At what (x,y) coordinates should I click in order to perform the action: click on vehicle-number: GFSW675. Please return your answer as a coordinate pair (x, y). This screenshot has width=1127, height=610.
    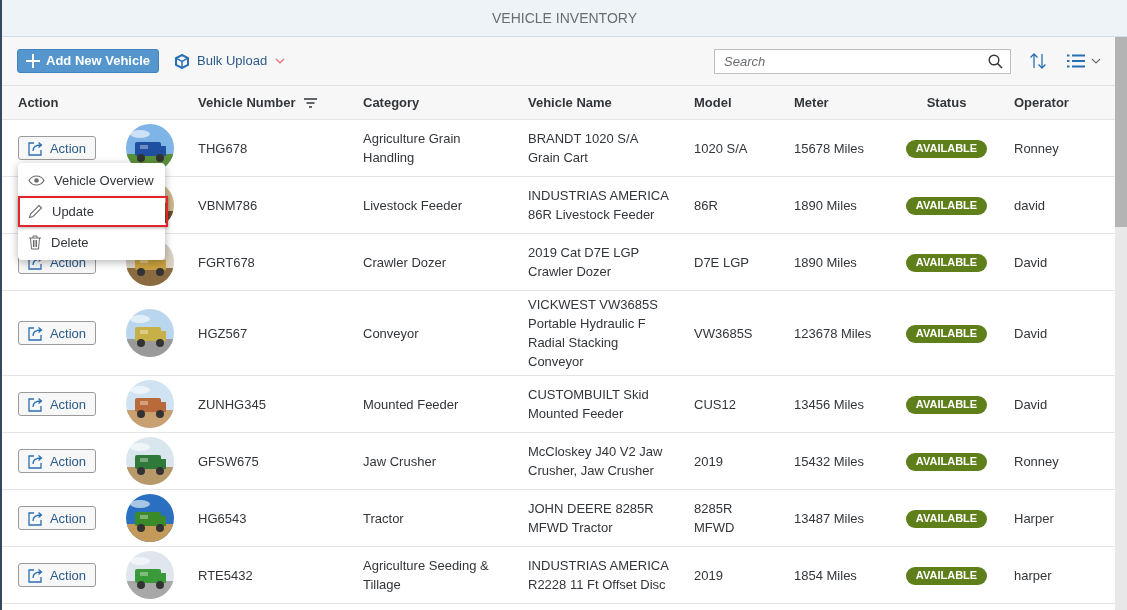
    Looking at the image, I should click on (229, 461).